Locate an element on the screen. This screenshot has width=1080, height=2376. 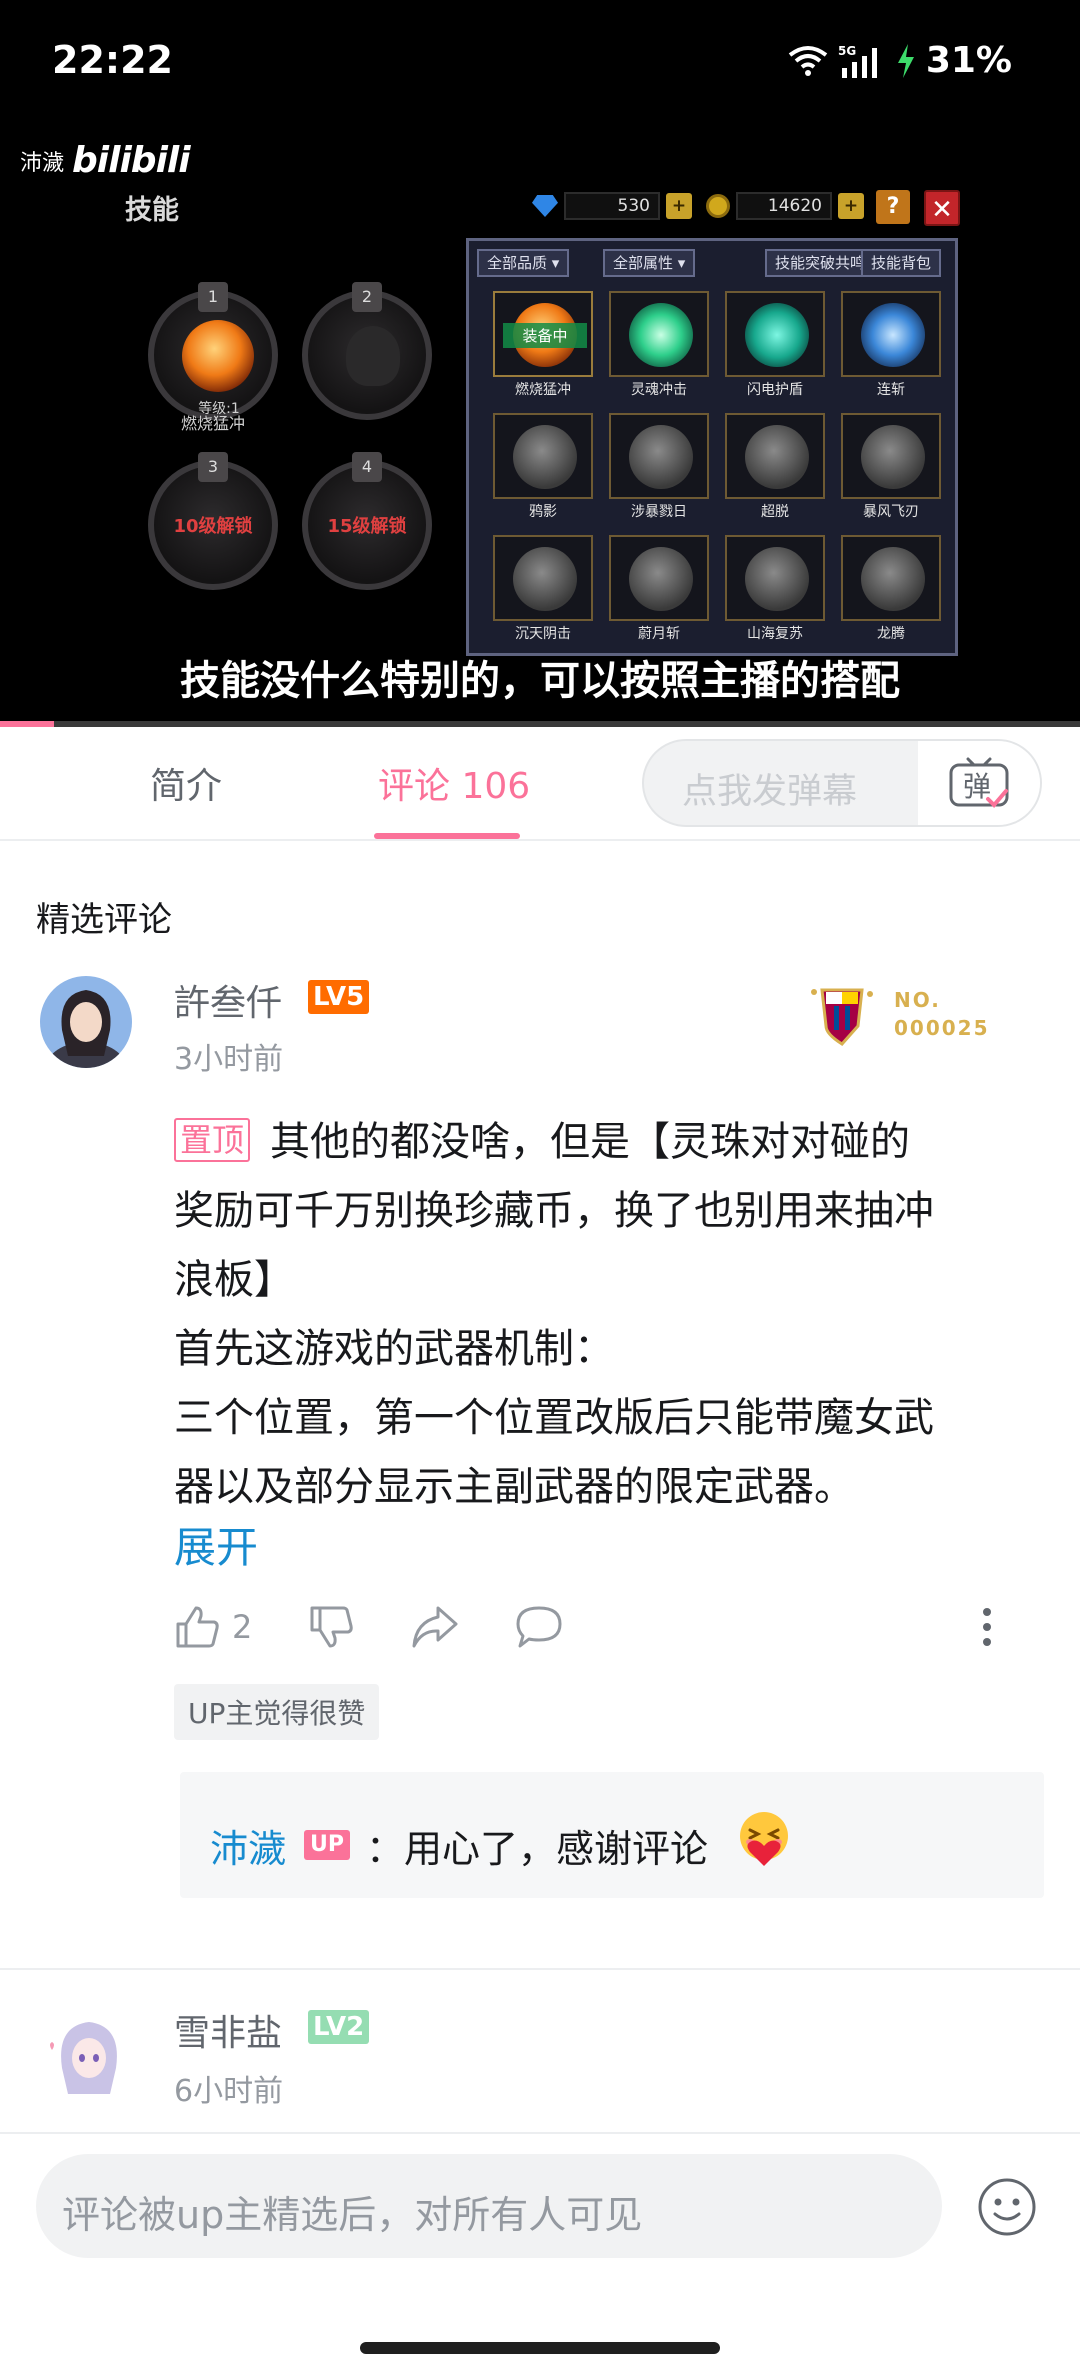
status-icons: 5G 31% is located at coordinates (900, 60).